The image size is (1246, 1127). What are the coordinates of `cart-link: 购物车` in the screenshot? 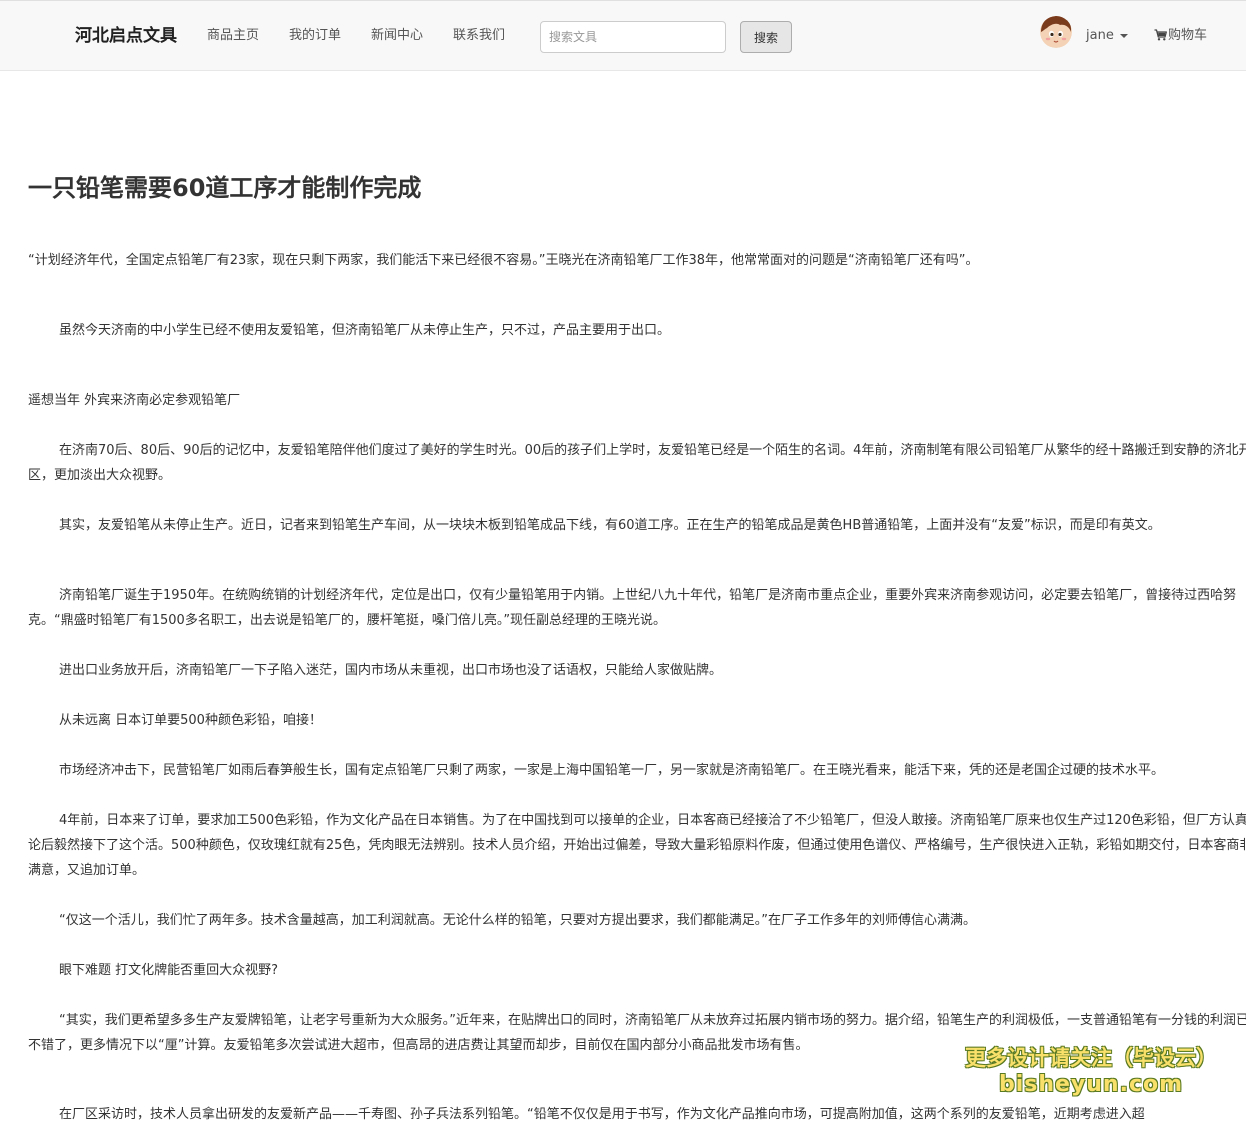 It's located at (1180, 36).